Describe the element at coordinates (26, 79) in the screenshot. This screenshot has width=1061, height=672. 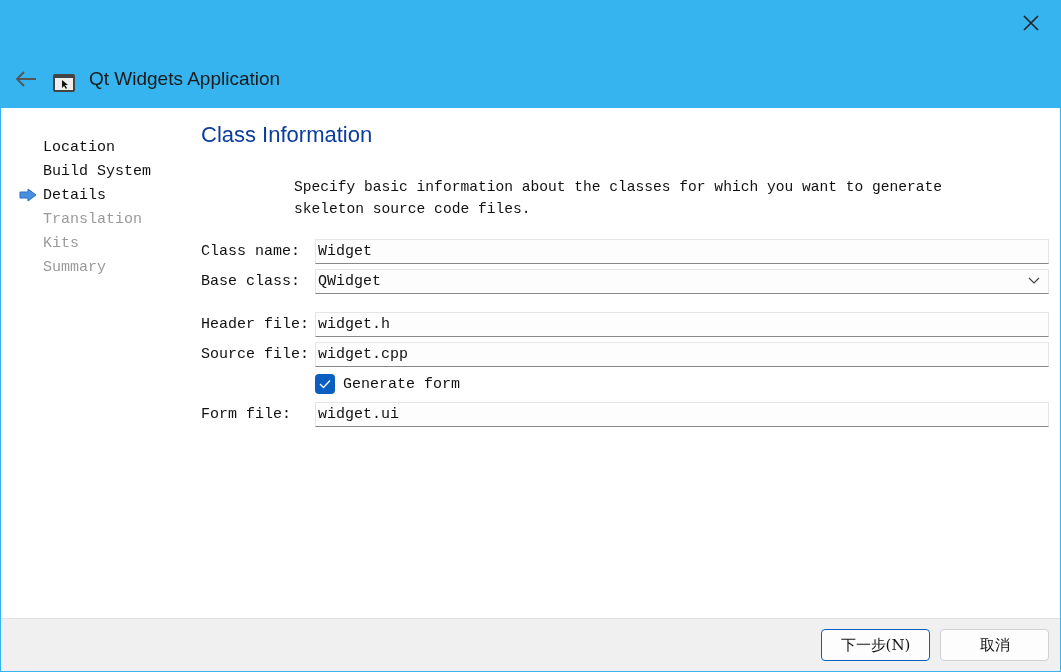
I see `back-arrow-icon` at that location.